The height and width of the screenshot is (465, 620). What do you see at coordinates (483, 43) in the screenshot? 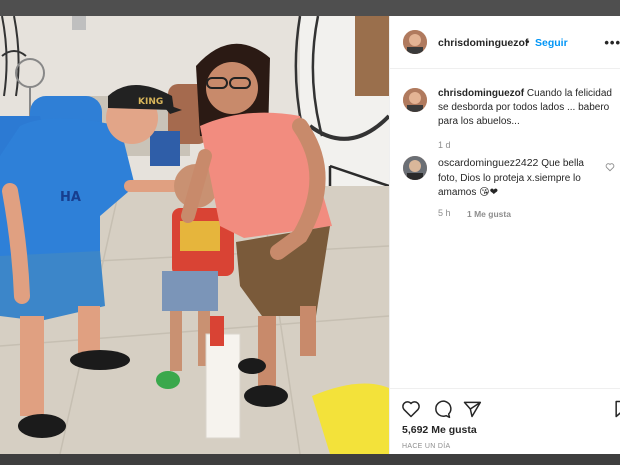
I see `author-username: chrisdominguezof` at bounding box center [483, 43].